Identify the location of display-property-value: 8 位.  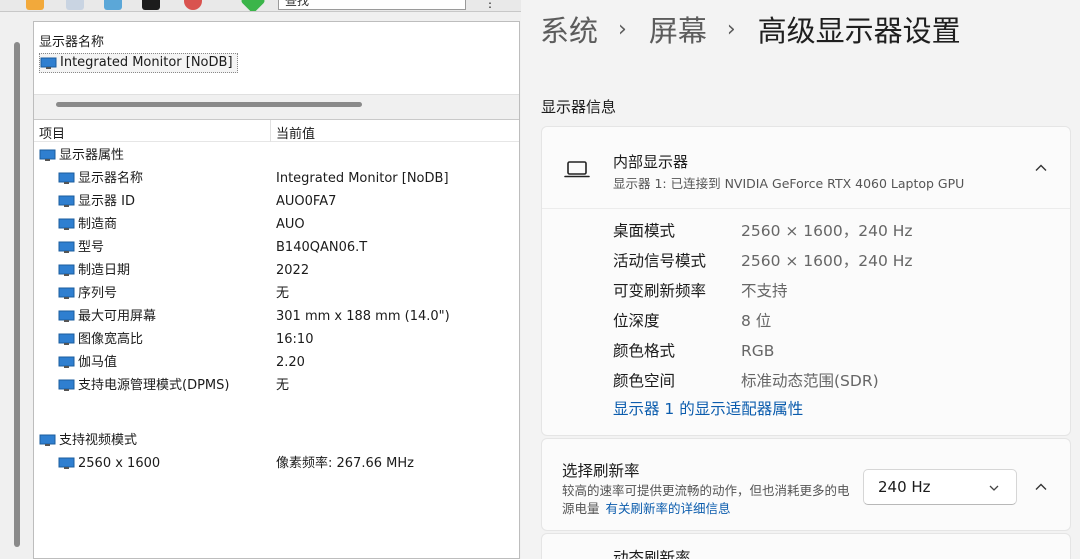
(756, 321).